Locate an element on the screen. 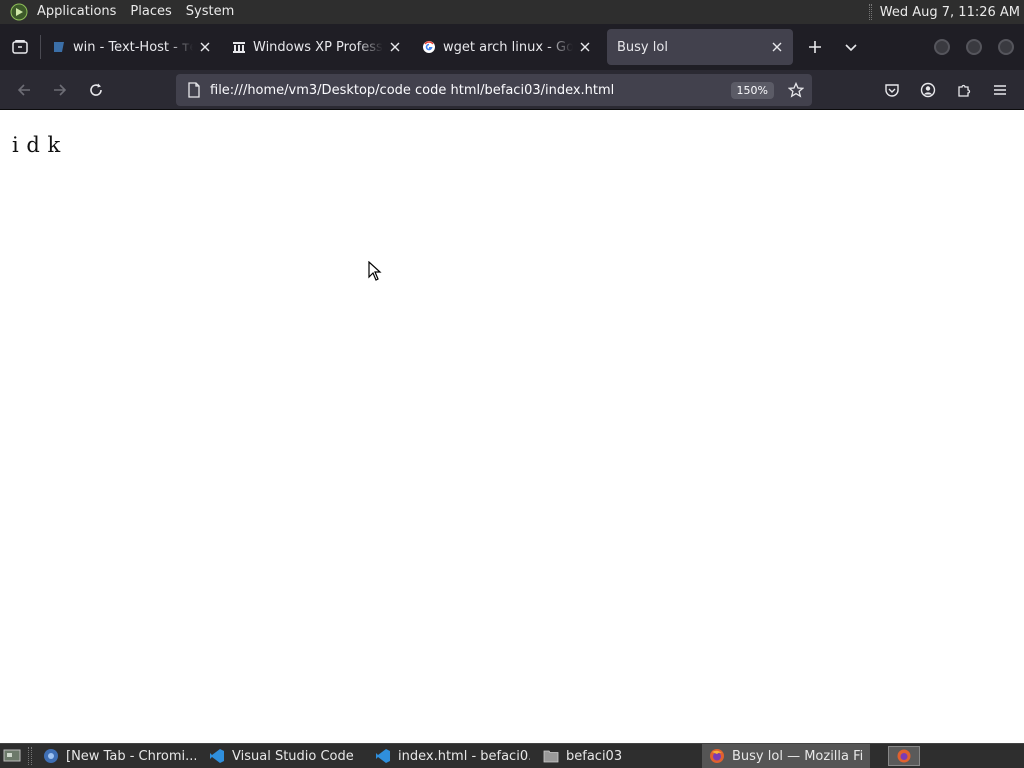 This screenshot has height=768, width=1024. firefox-view-icon is located at coordinates (20, 47).